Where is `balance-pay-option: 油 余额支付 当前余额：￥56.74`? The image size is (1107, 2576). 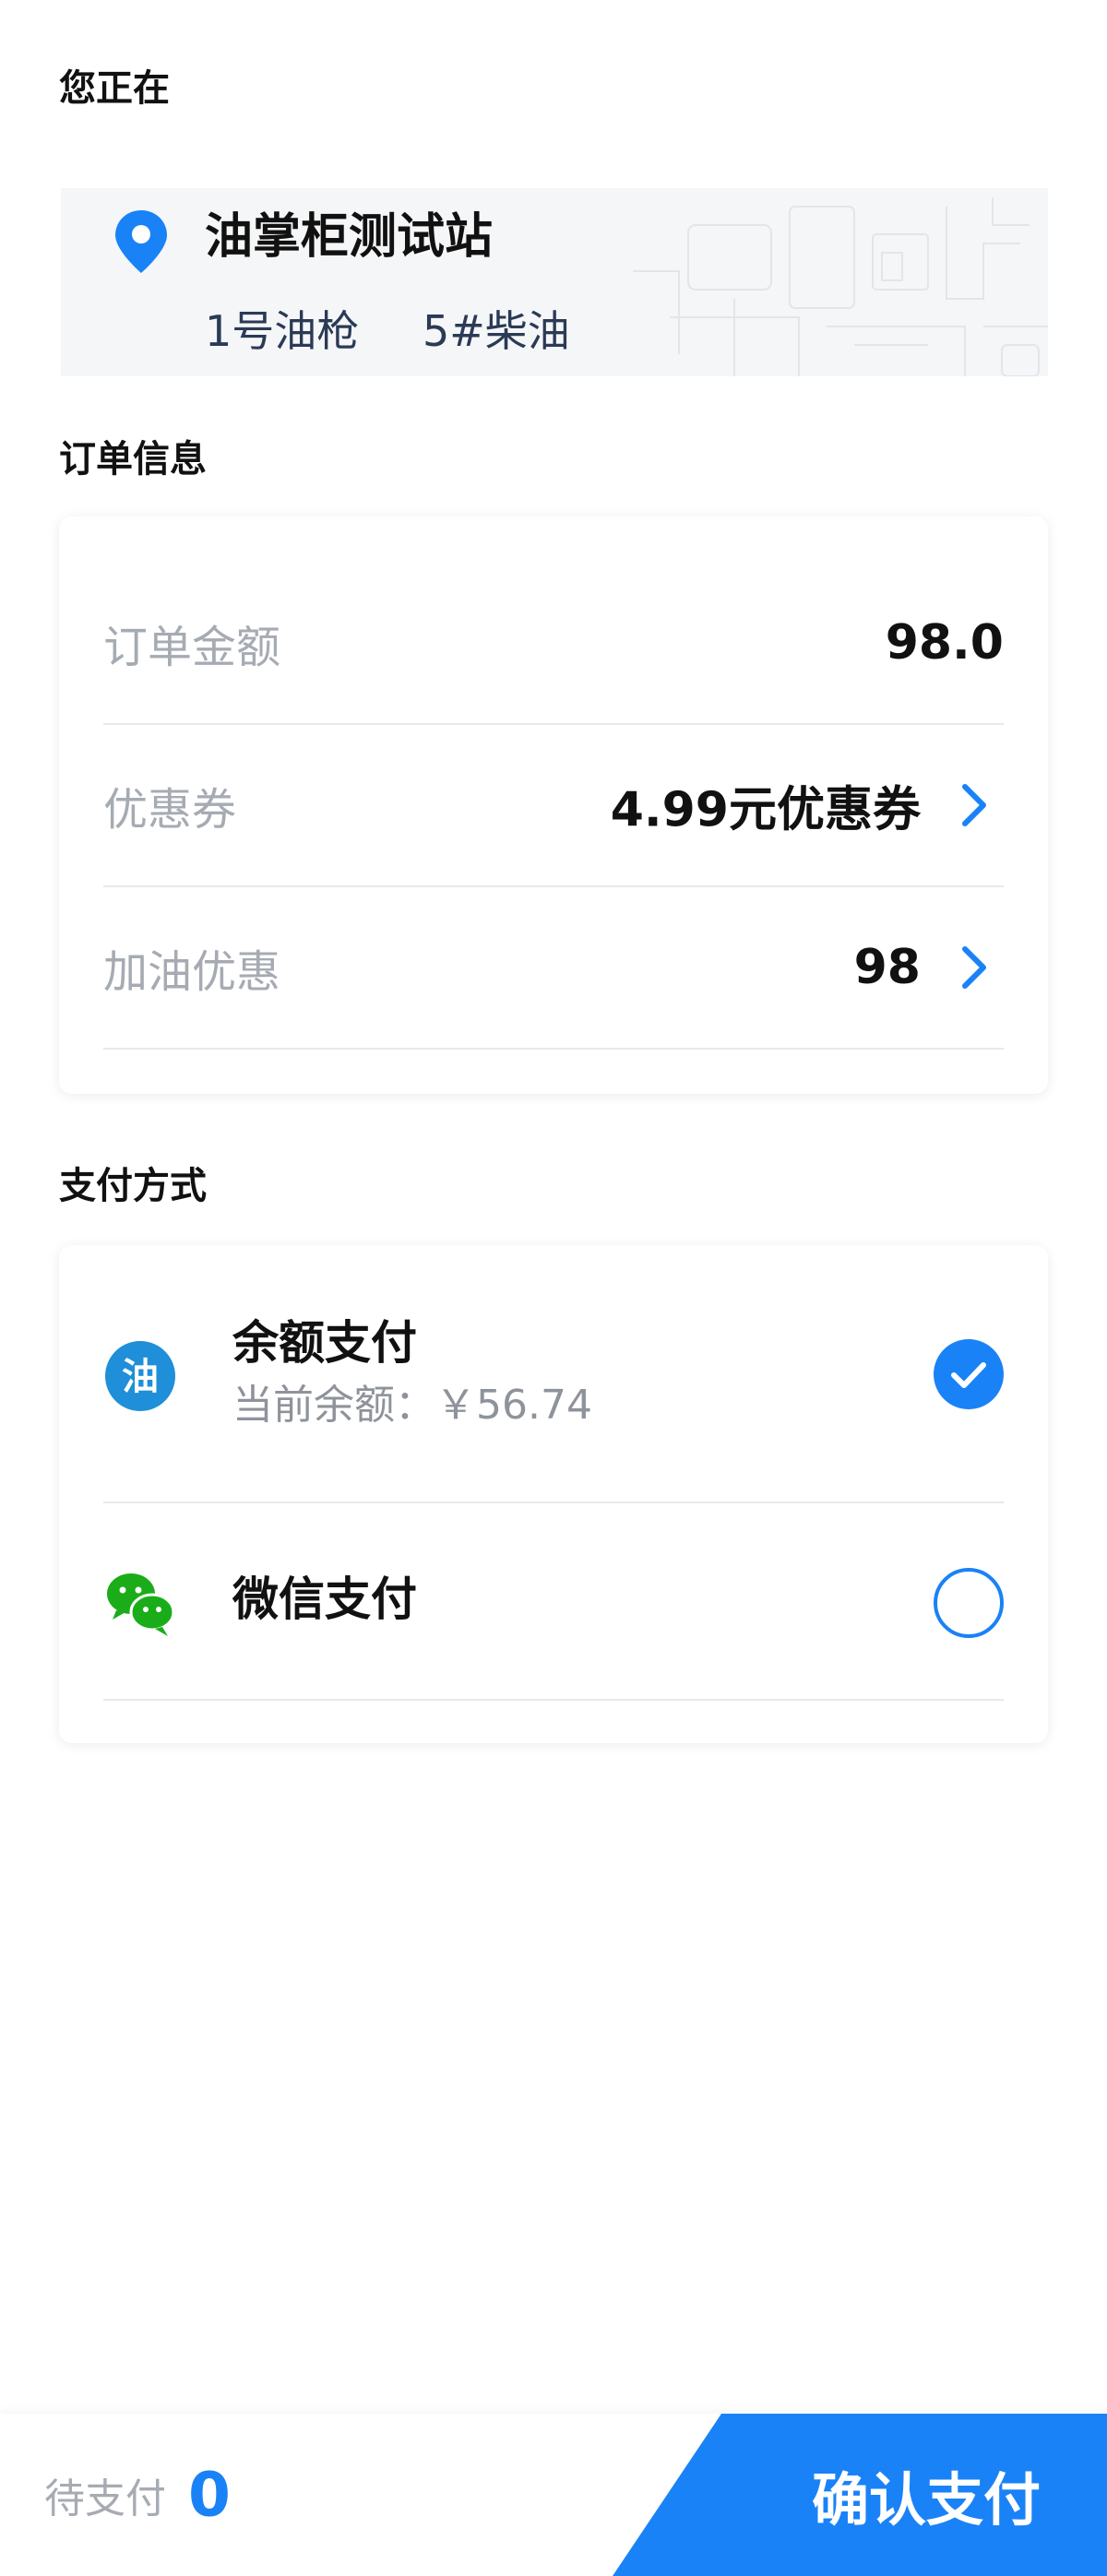
balance-pay-option: 油 余额支付 当前余额：￥56.74 is located at coordinates (553, 1374).